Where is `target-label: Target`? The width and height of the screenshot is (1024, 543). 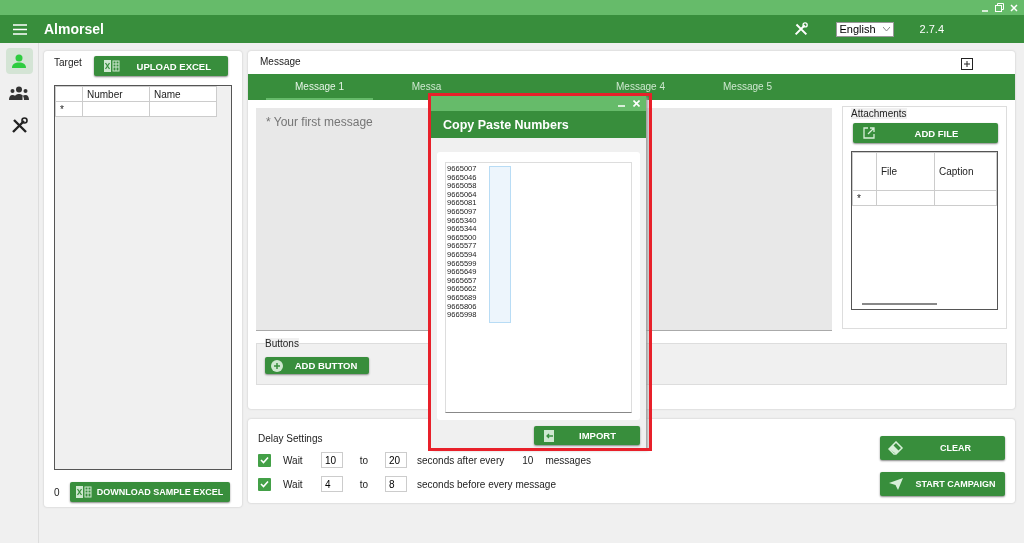
target-label: Target is located at coordinates (68, 62).